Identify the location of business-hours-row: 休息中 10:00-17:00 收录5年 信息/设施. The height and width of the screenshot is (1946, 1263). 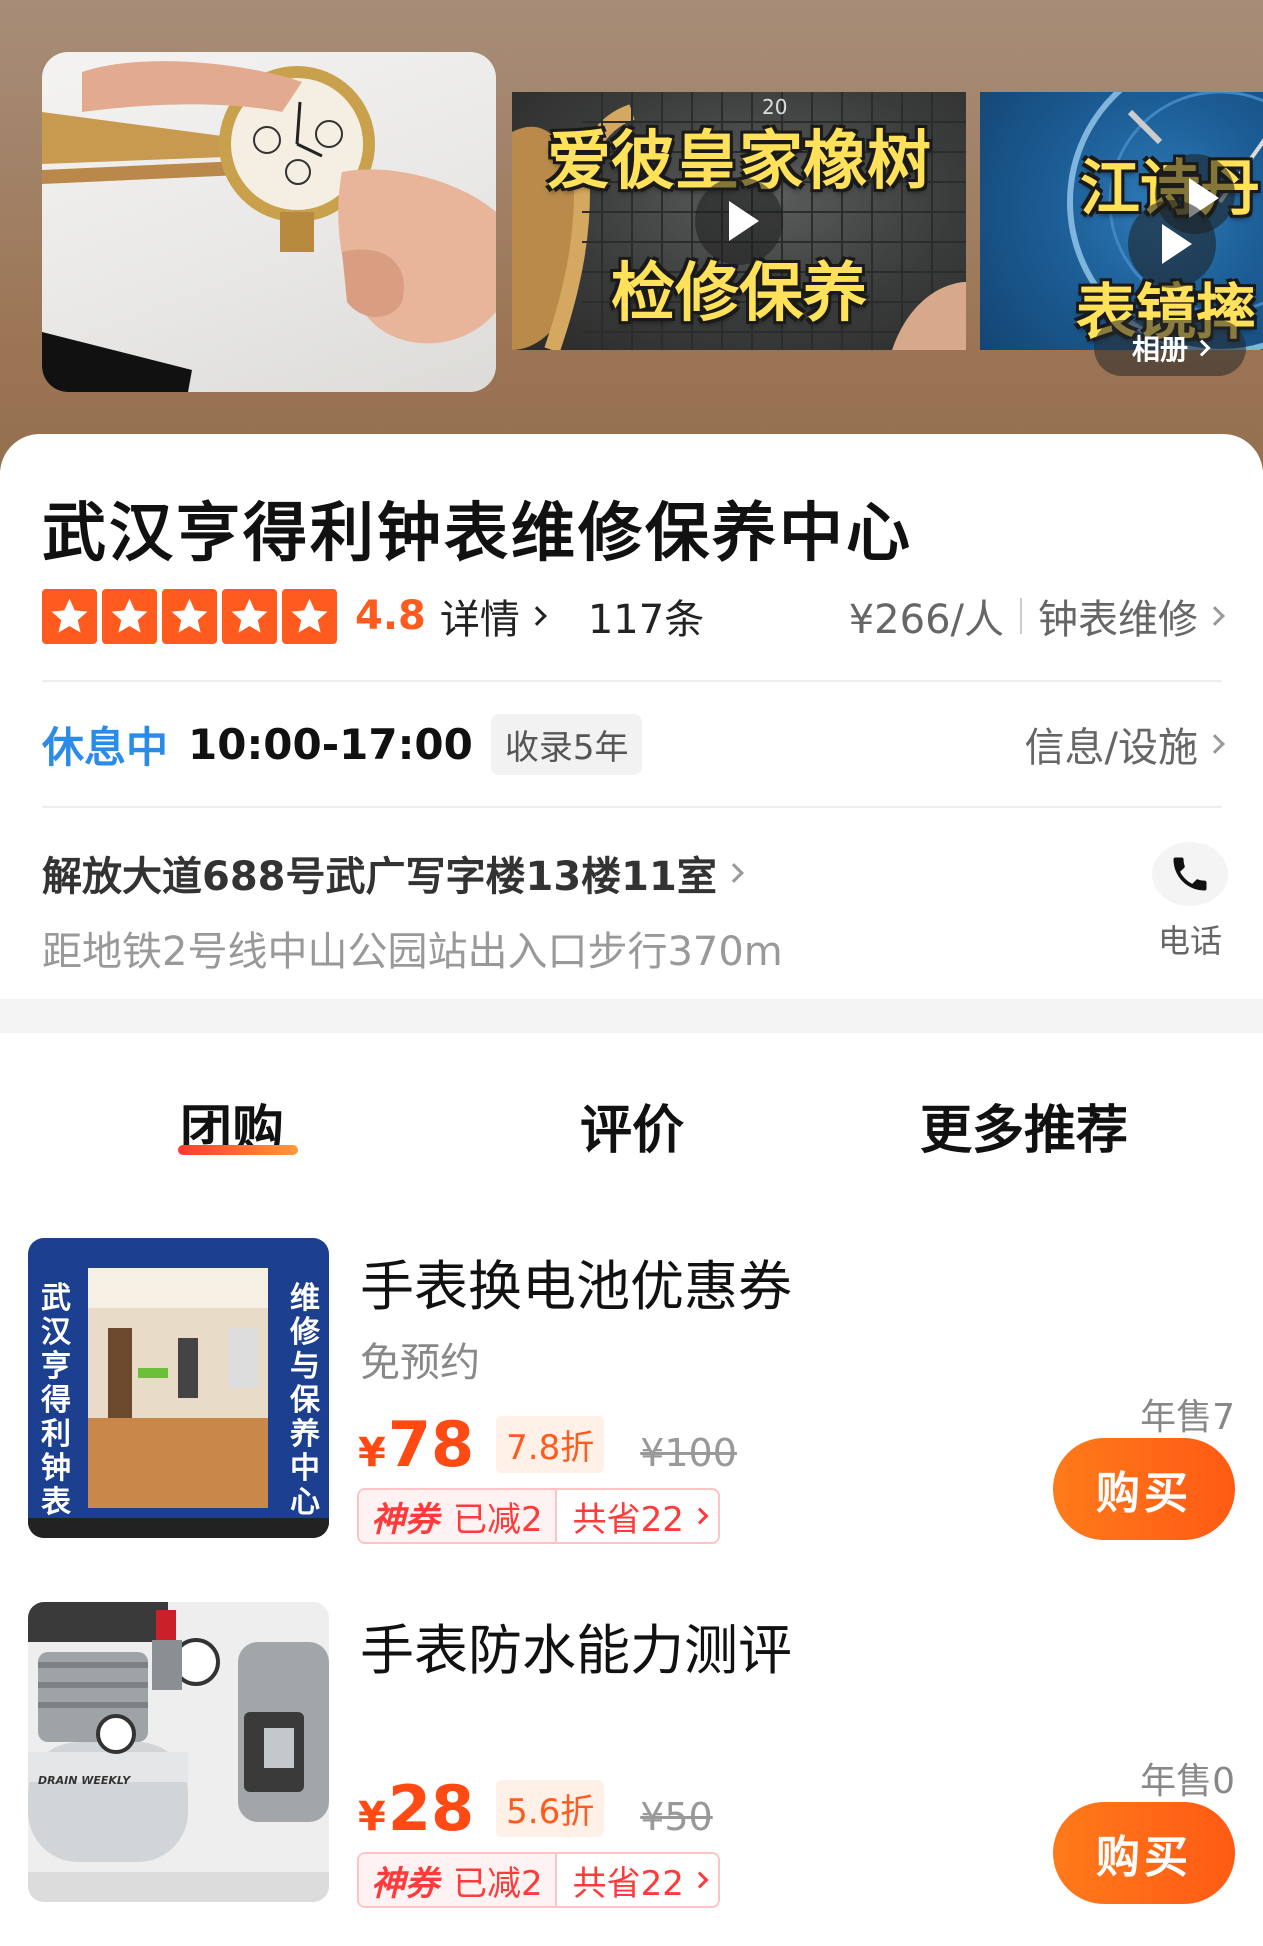
(633, 744).